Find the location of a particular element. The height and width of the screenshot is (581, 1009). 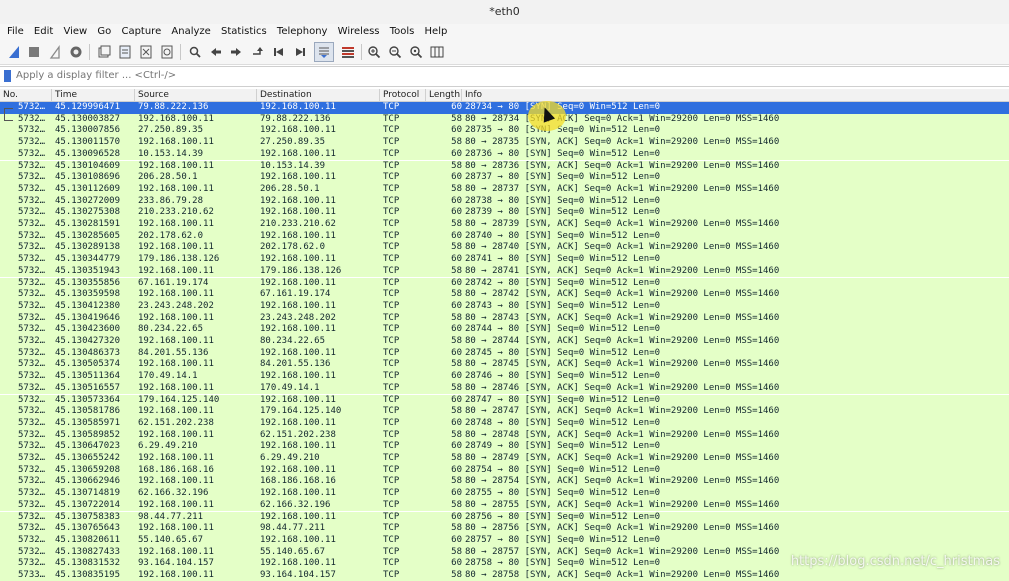

save-file-icon is located at coordinates (125, 52).